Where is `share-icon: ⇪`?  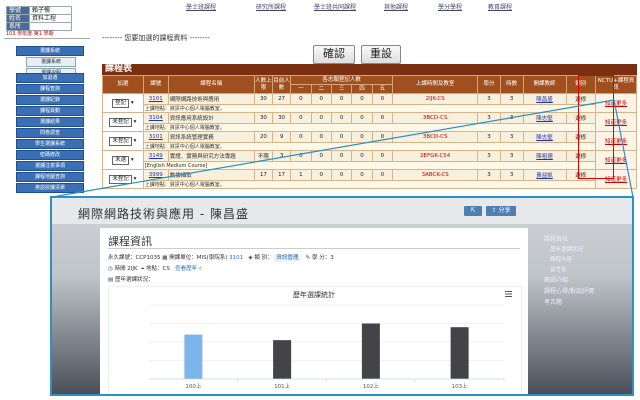
share-icon: ⇪ is located at coordinates (494, 210).